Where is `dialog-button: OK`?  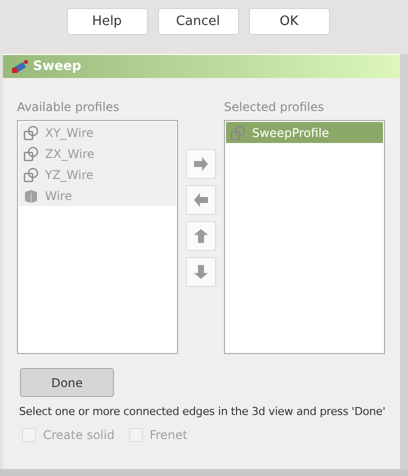 dialog-button: OK is located at coordinates (289, 21).